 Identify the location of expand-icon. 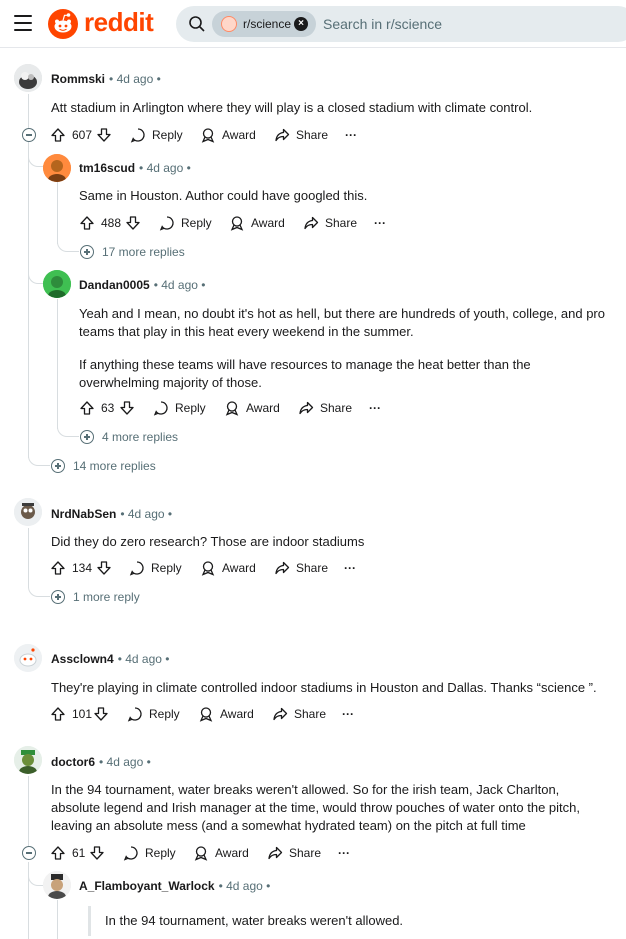
(58, 466).